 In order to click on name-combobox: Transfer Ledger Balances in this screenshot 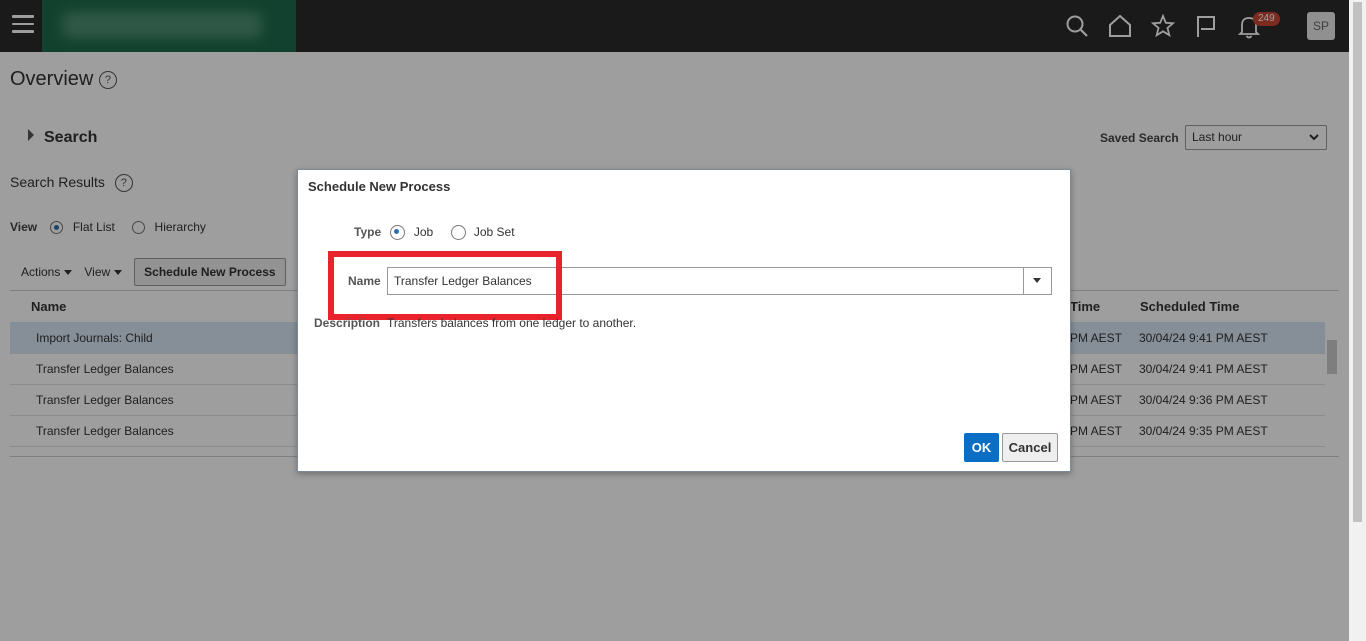, I will do `click(719, 281)`.